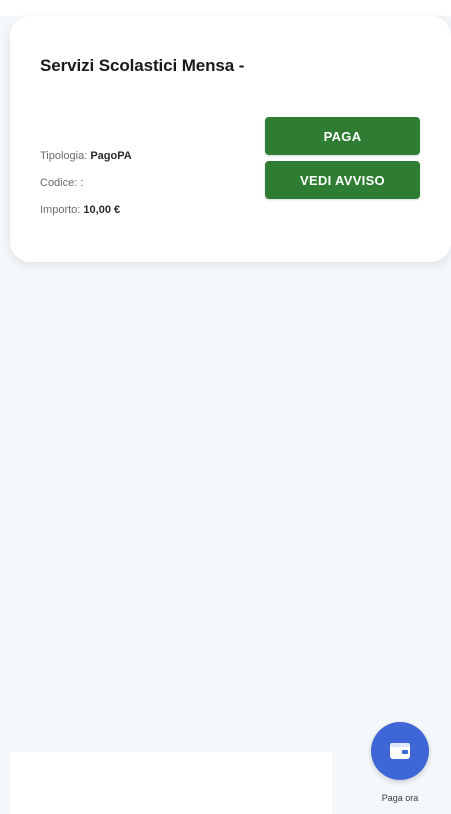  What do you see at coordinates (342, 180) in the screenshot?
I see `view-notice-button: VEDI AVVISO` at bounding box center [342, 180].